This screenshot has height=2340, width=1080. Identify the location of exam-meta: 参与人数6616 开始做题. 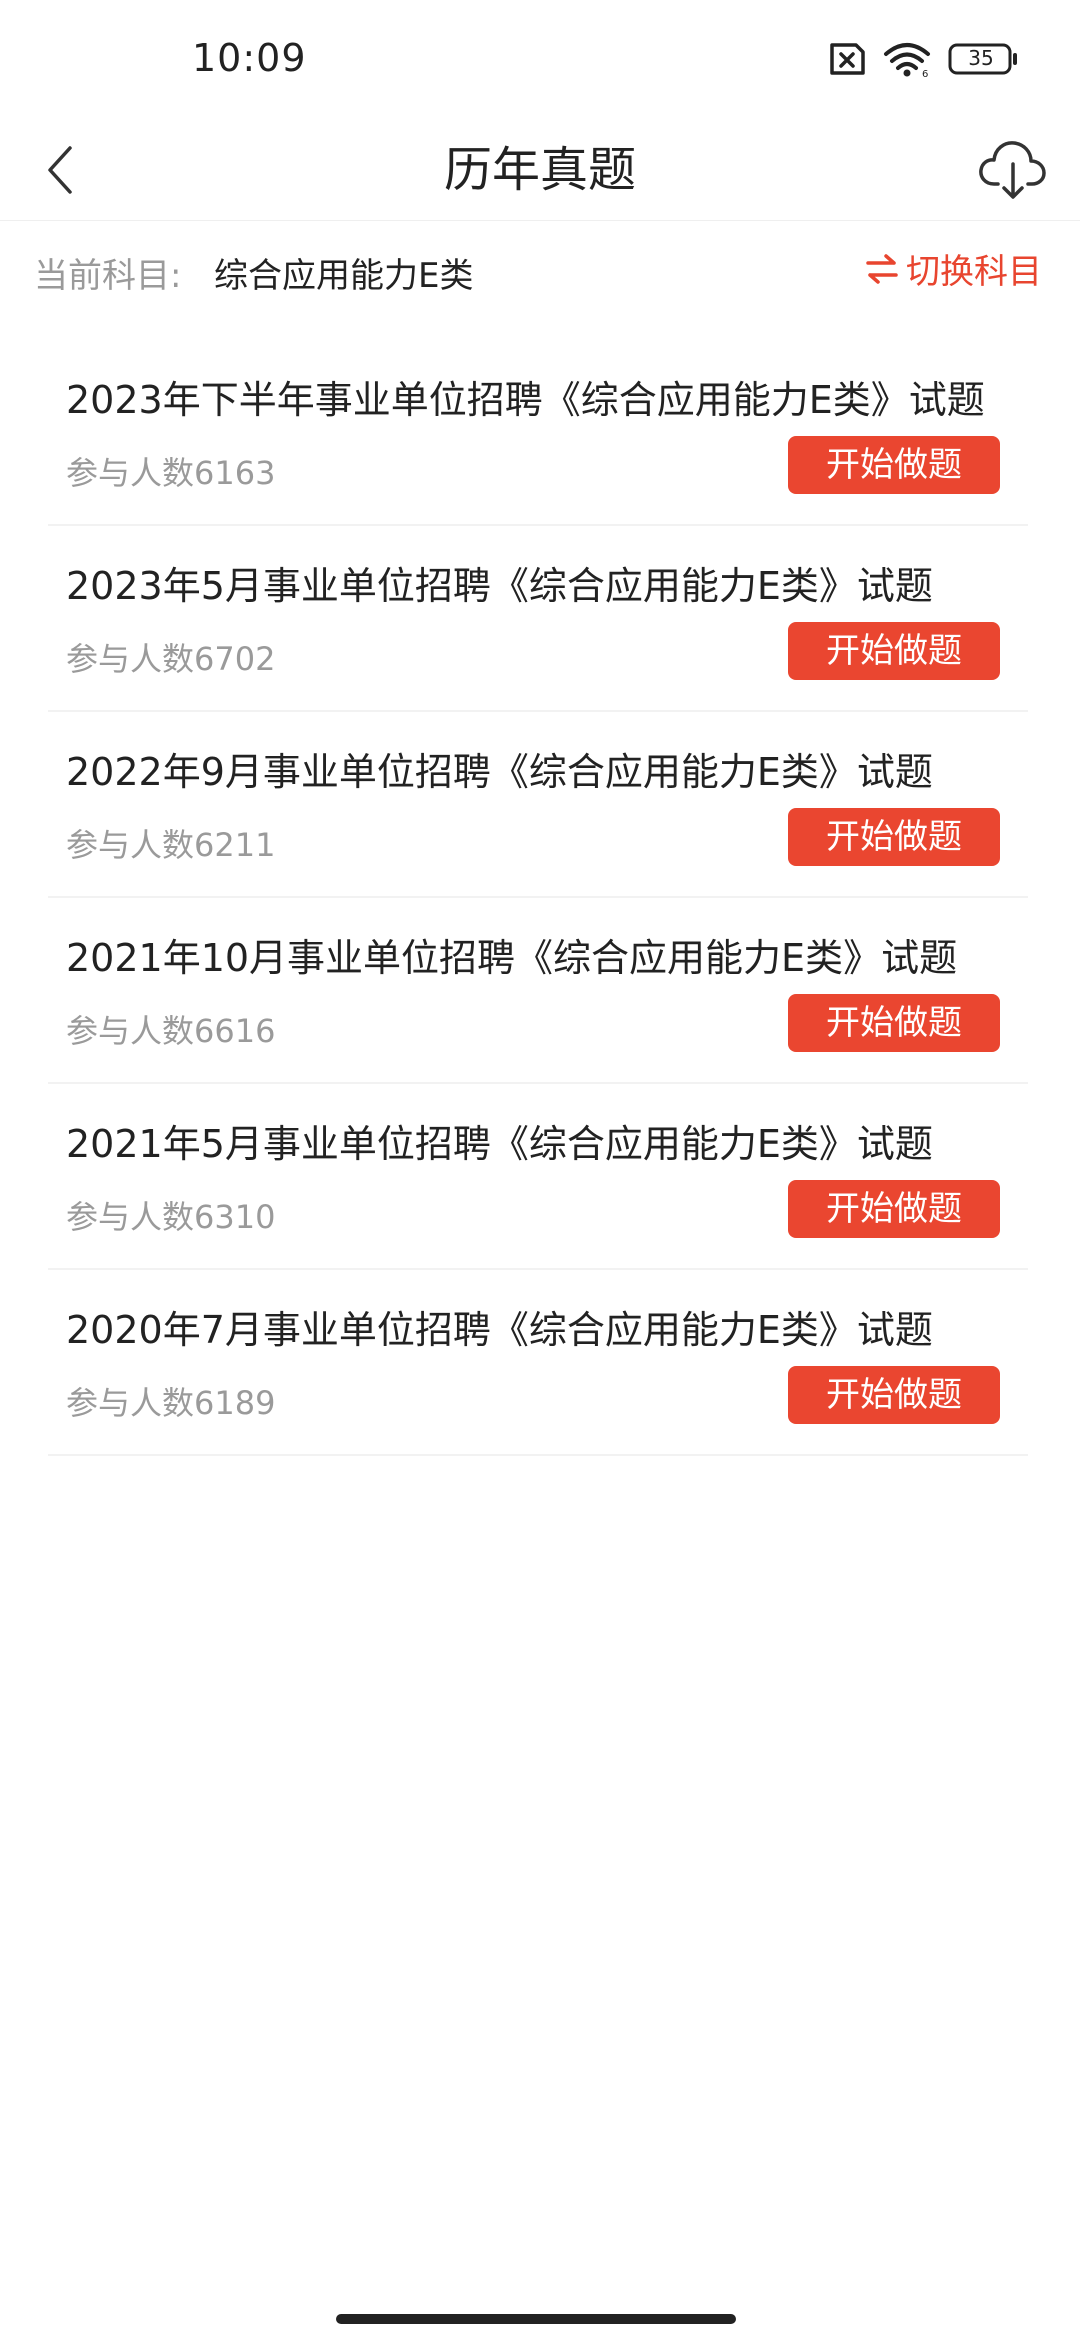
(547, 1026).